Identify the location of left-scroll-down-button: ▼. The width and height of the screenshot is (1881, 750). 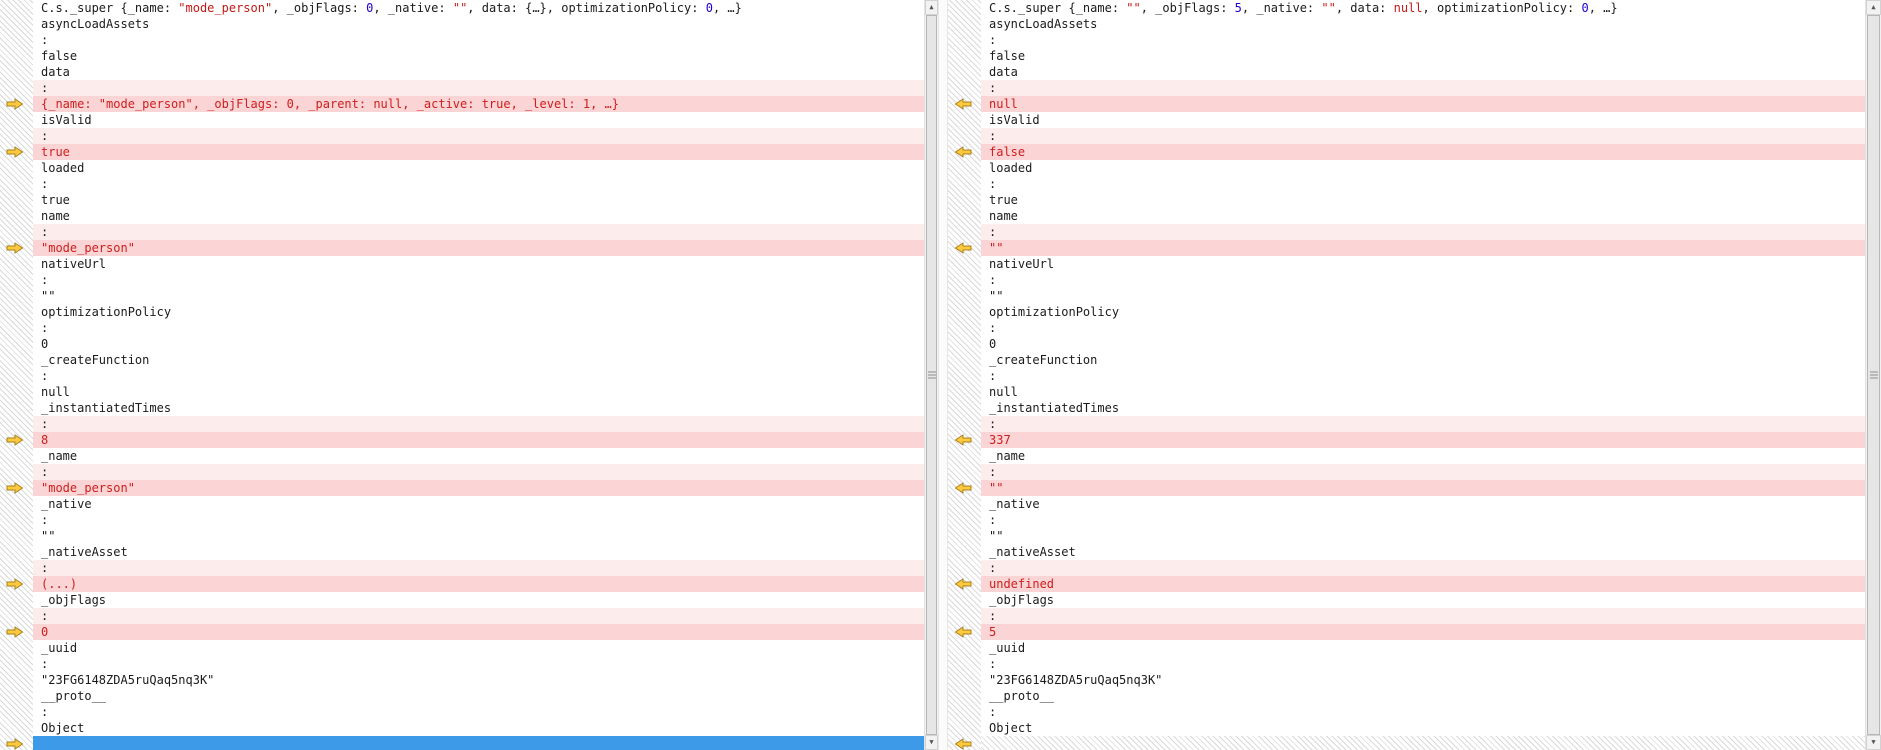
(931, 742).